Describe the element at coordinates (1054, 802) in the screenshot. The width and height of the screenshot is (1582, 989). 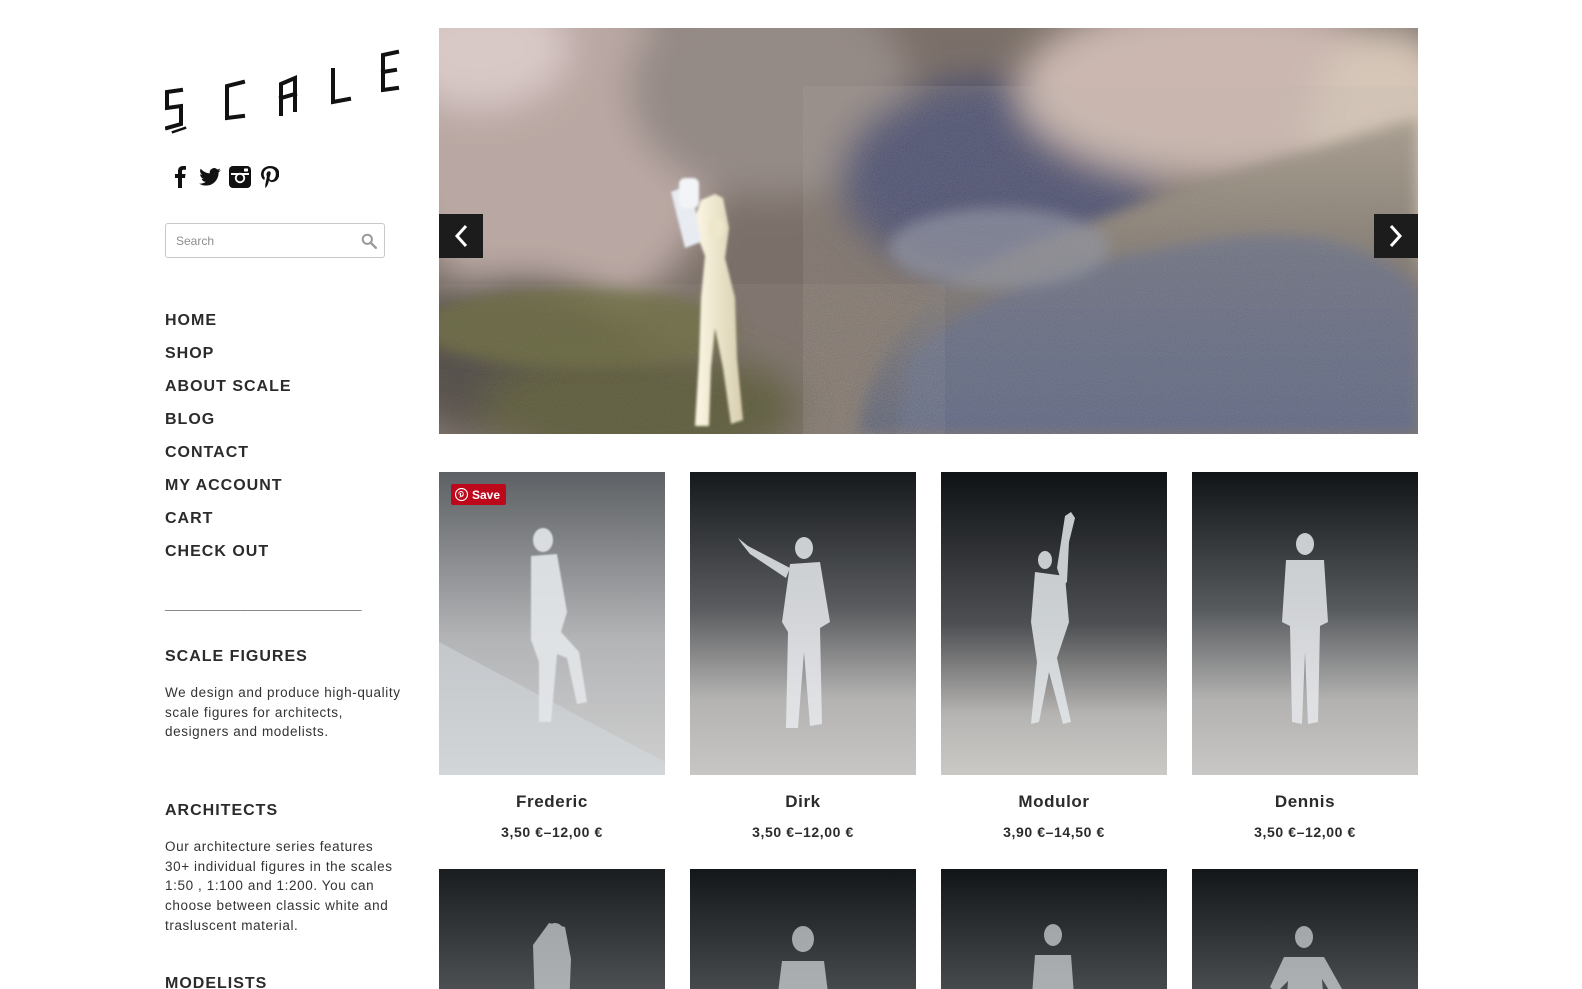
I see `product-name: Modulor` at that location.